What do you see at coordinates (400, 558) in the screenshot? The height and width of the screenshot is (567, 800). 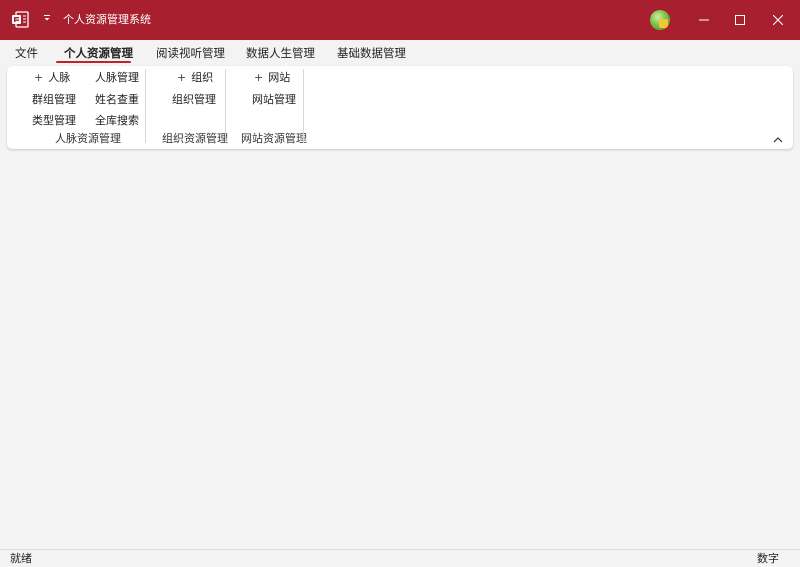 I see `status-bar` at bounding box center [400, 558].